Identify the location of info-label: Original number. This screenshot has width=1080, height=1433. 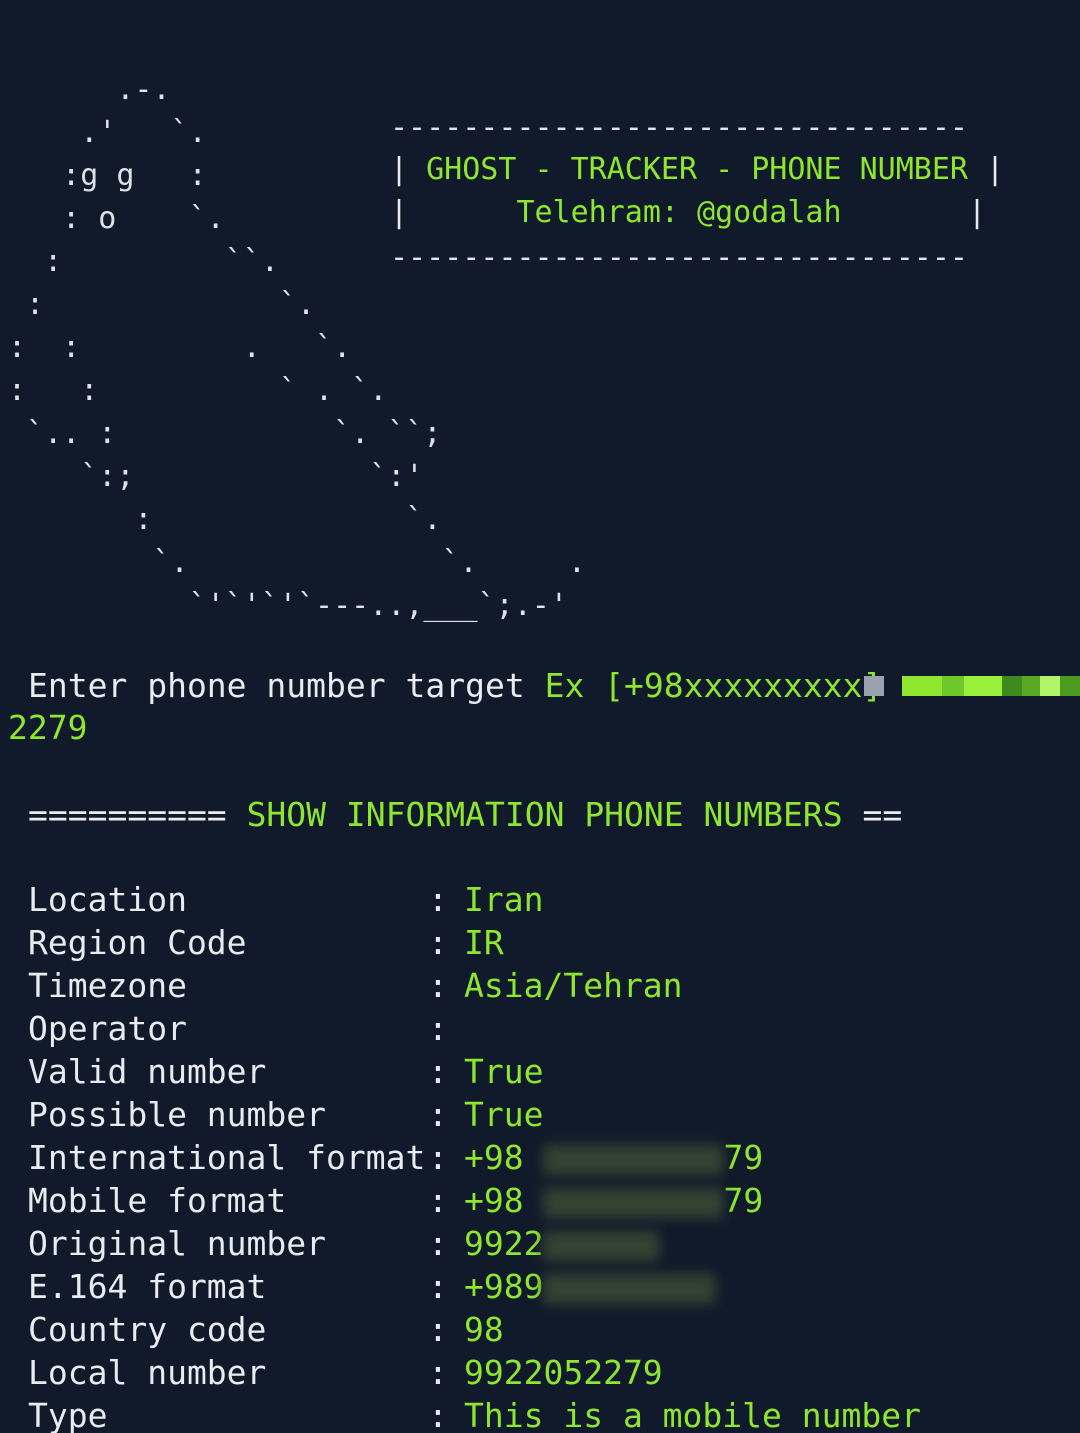
(177, 1243).